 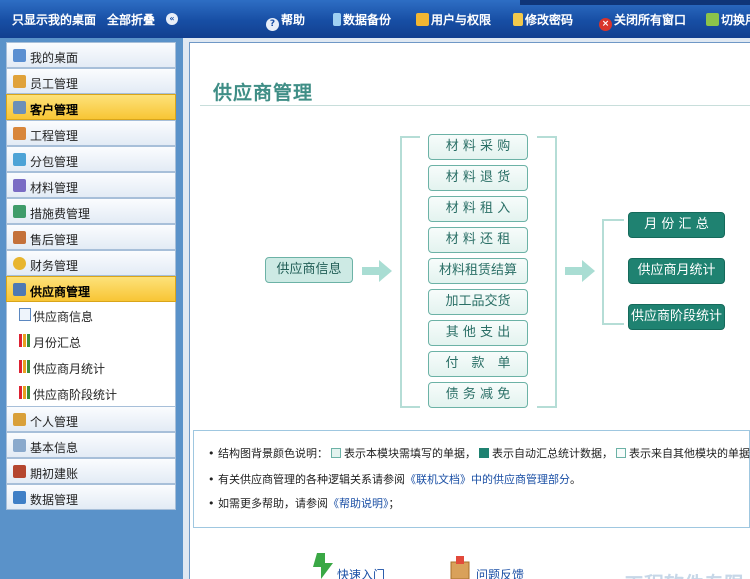 I want to click on node-supplier-info: 供应商信息, so click(x=309, y=270).